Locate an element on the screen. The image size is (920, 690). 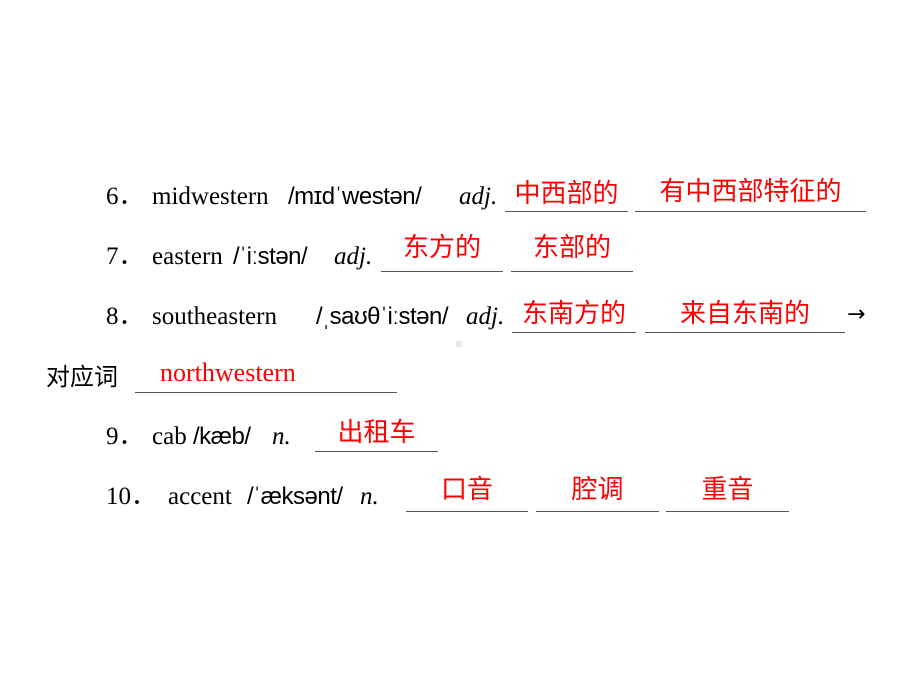
item-word: eastern is located at coordinates (187, 256).